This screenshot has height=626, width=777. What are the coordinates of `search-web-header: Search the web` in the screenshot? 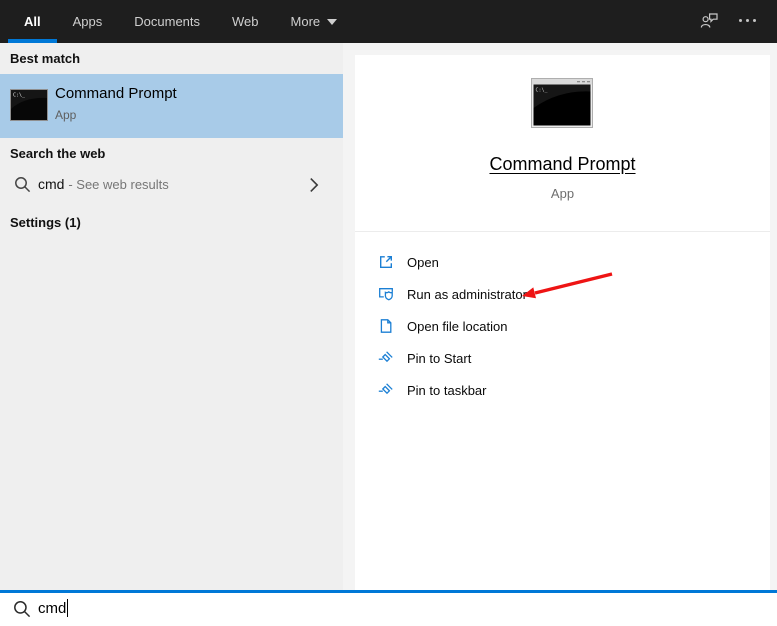 It's located at (58, 153).